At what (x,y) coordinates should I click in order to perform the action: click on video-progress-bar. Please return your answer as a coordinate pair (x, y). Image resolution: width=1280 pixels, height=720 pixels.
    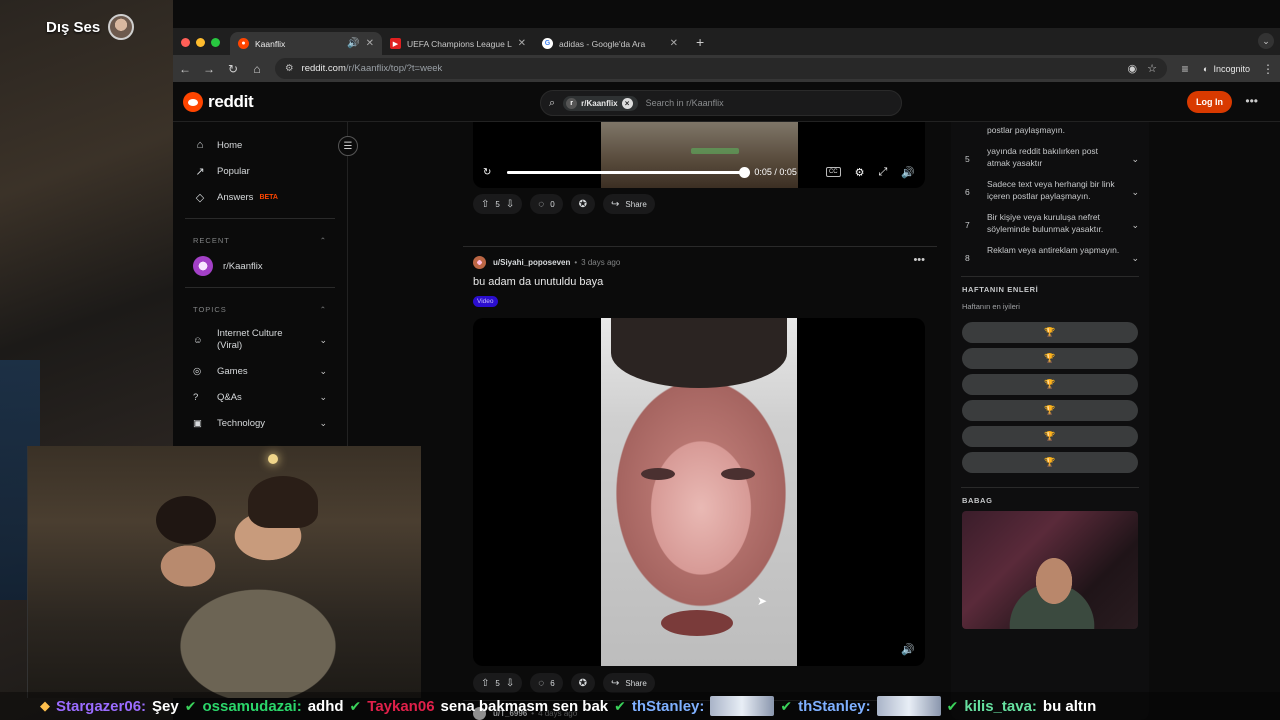
    Looking at the image, I should click on (629, 172).